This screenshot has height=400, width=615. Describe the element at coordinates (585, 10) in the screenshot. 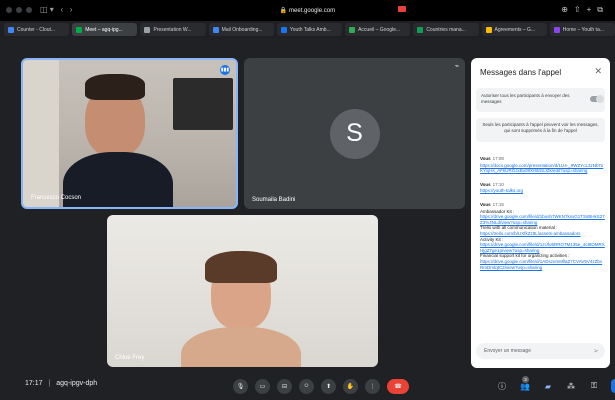

I see `browser-actions: ⊕⇧+⧉` at that location.